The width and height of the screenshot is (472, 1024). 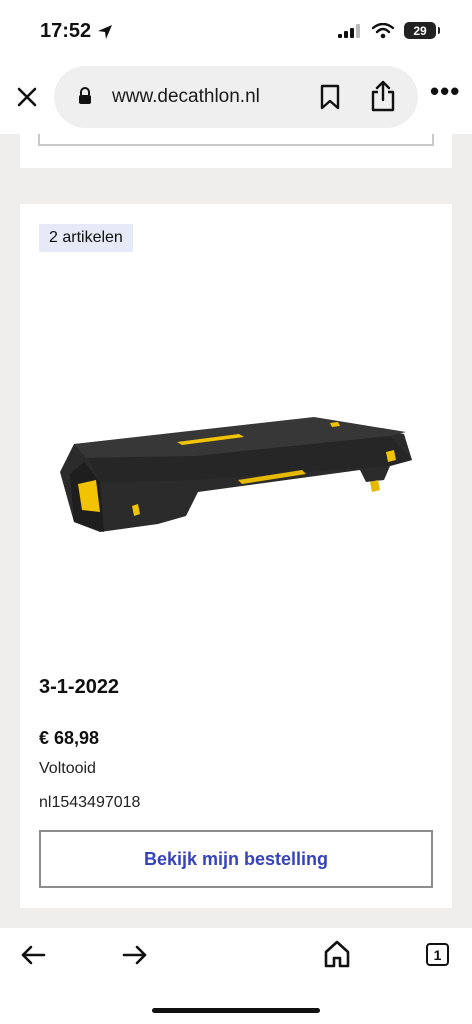 I want to click on close-button, so click(x=27, y=97).